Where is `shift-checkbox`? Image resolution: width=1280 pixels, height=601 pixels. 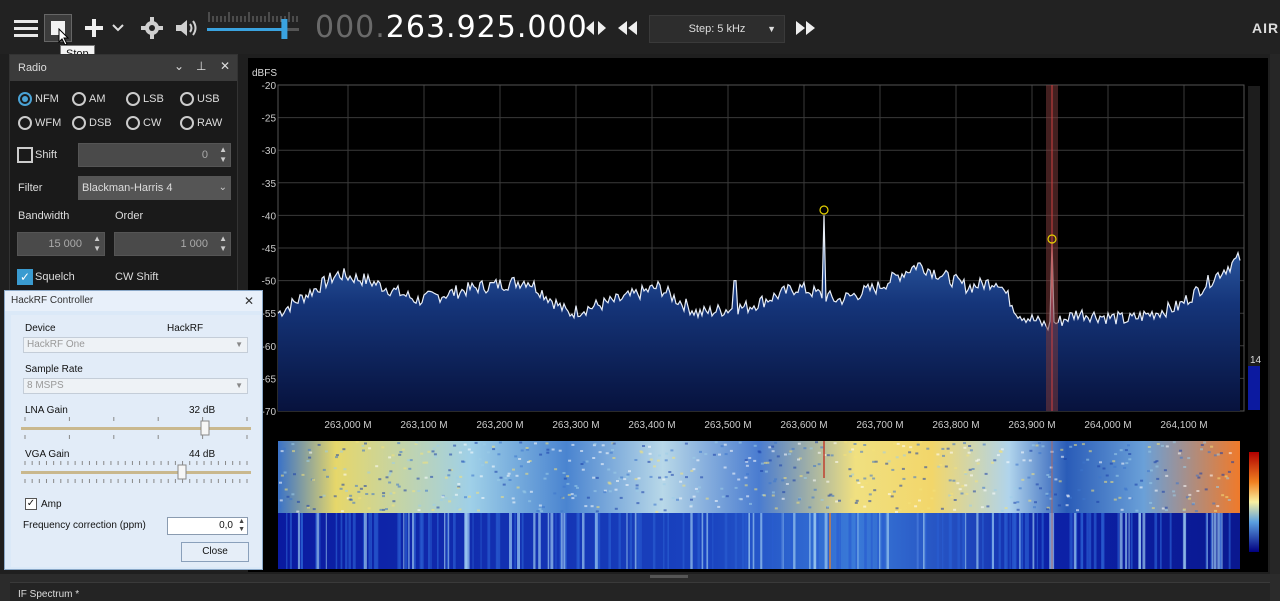
shift-checkbox is located at coordinates (25, 155).